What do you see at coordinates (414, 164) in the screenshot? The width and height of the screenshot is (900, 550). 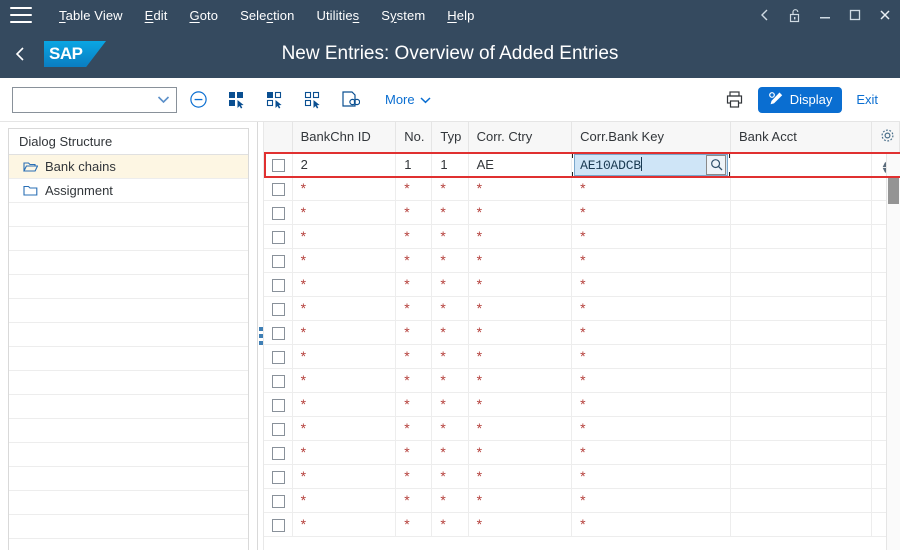 I see `cell-no: 1` at bounding box center [414, 164].